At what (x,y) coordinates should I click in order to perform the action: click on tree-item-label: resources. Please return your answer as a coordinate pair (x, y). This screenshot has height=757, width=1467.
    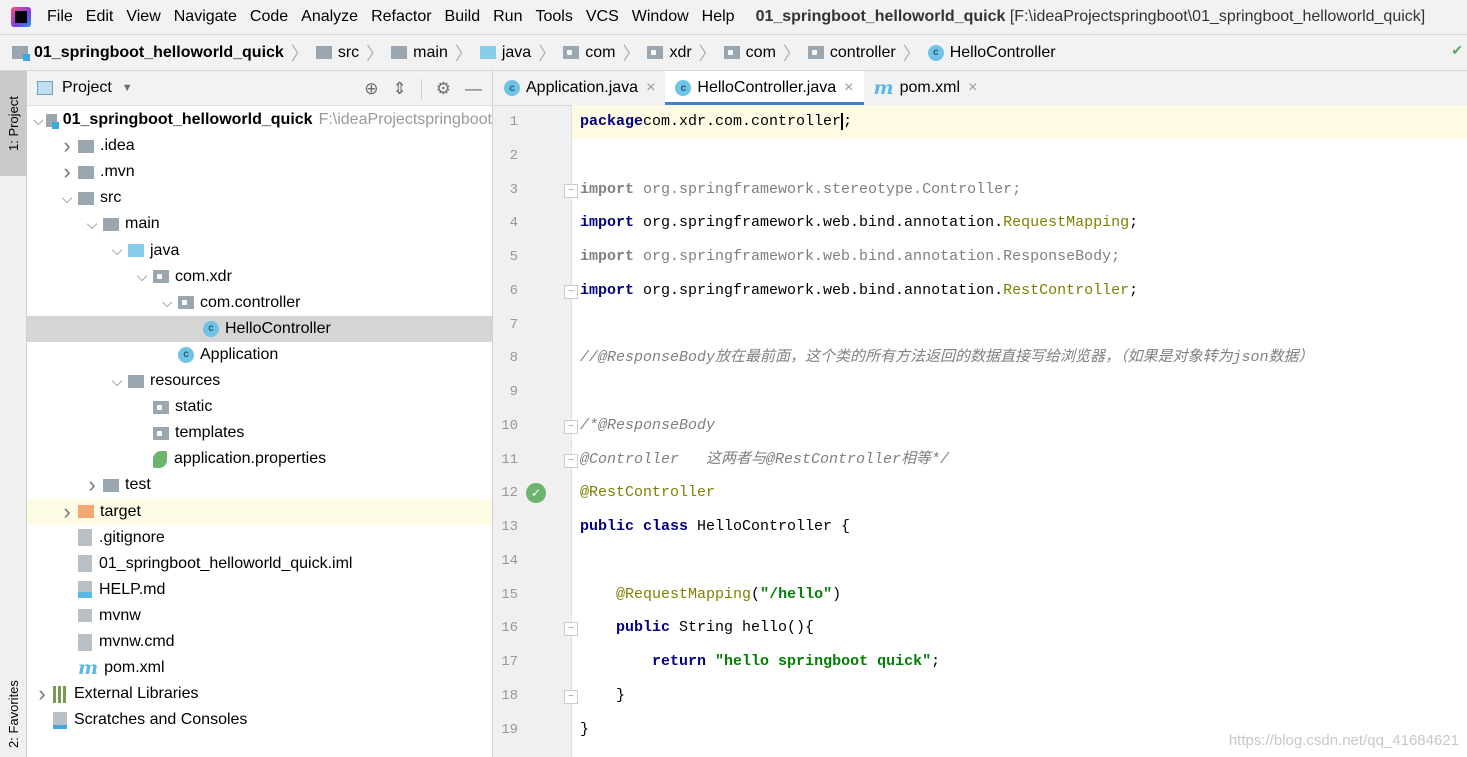
    Looking at the image, I should click on (185, 380).